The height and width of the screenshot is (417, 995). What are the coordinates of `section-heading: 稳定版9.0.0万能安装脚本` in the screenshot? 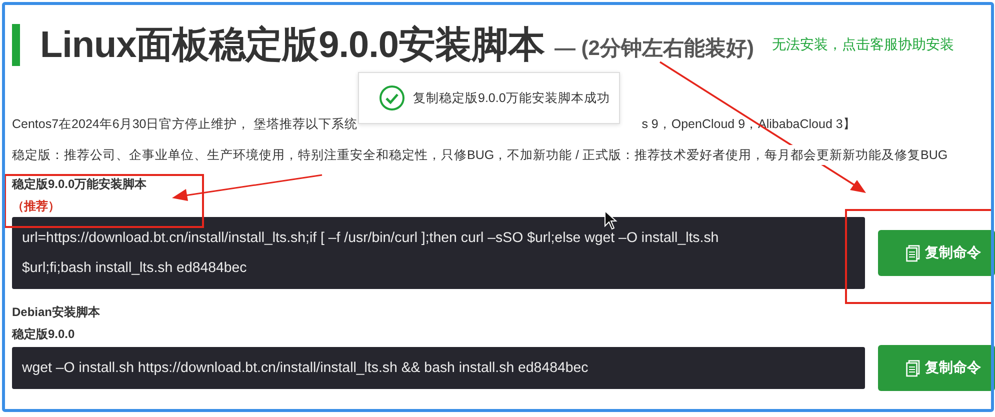 It's located at (79, 184).